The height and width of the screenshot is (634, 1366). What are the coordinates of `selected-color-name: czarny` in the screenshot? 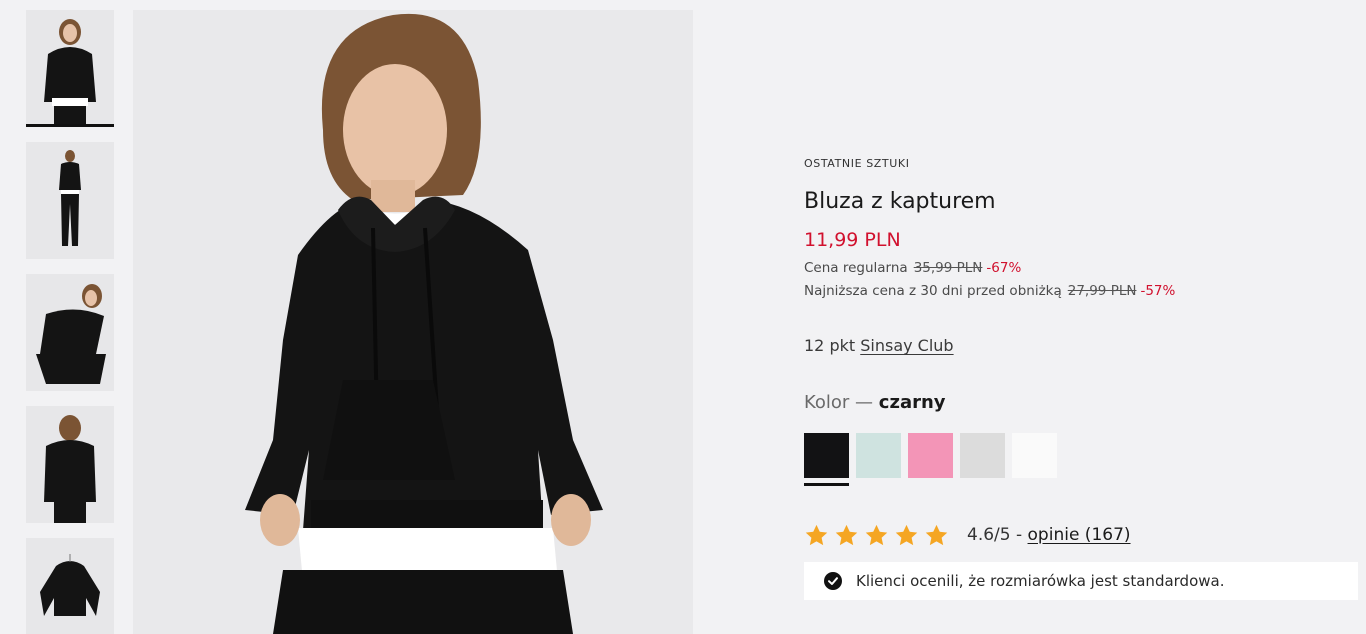 It's located at (912, 402).